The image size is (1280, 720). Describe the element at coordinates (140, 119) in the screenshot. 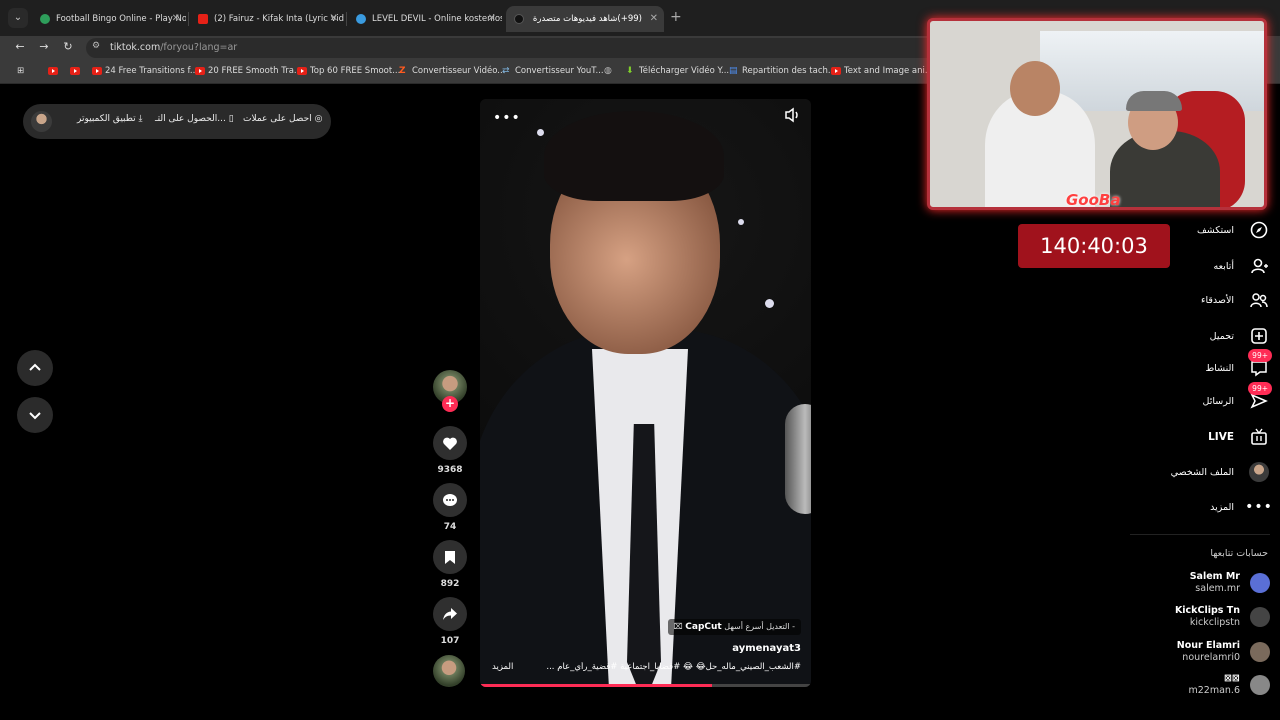

I see `download-icon: ⤓` at that location.